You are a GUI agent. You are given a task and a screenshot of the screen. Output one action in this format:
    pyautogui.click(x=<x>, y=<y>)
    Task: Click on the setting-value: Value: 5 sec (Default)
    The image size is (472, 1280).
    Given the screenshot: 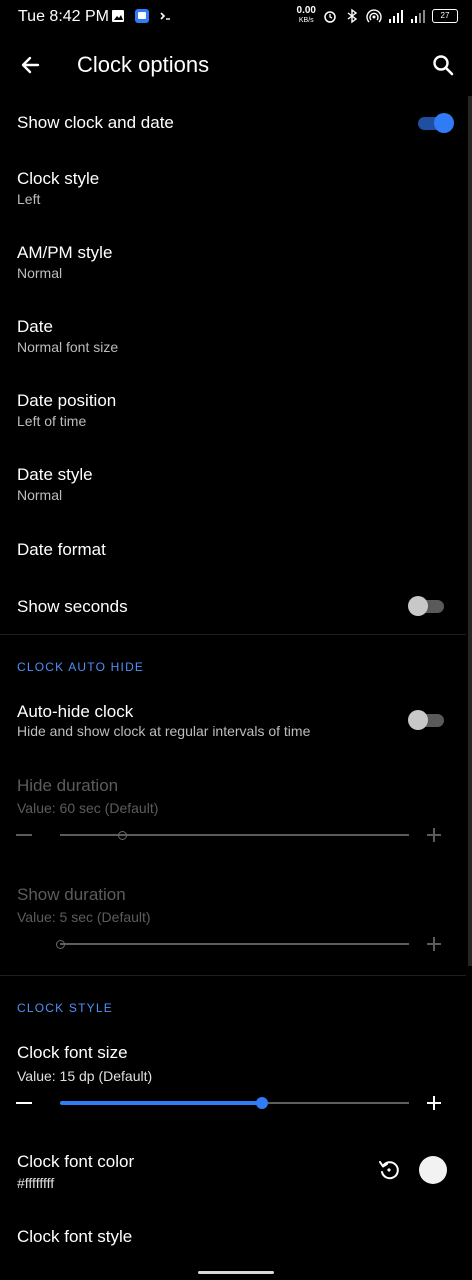 What is the action you would take?
    pyautogui.click(x=84, y=917)
    